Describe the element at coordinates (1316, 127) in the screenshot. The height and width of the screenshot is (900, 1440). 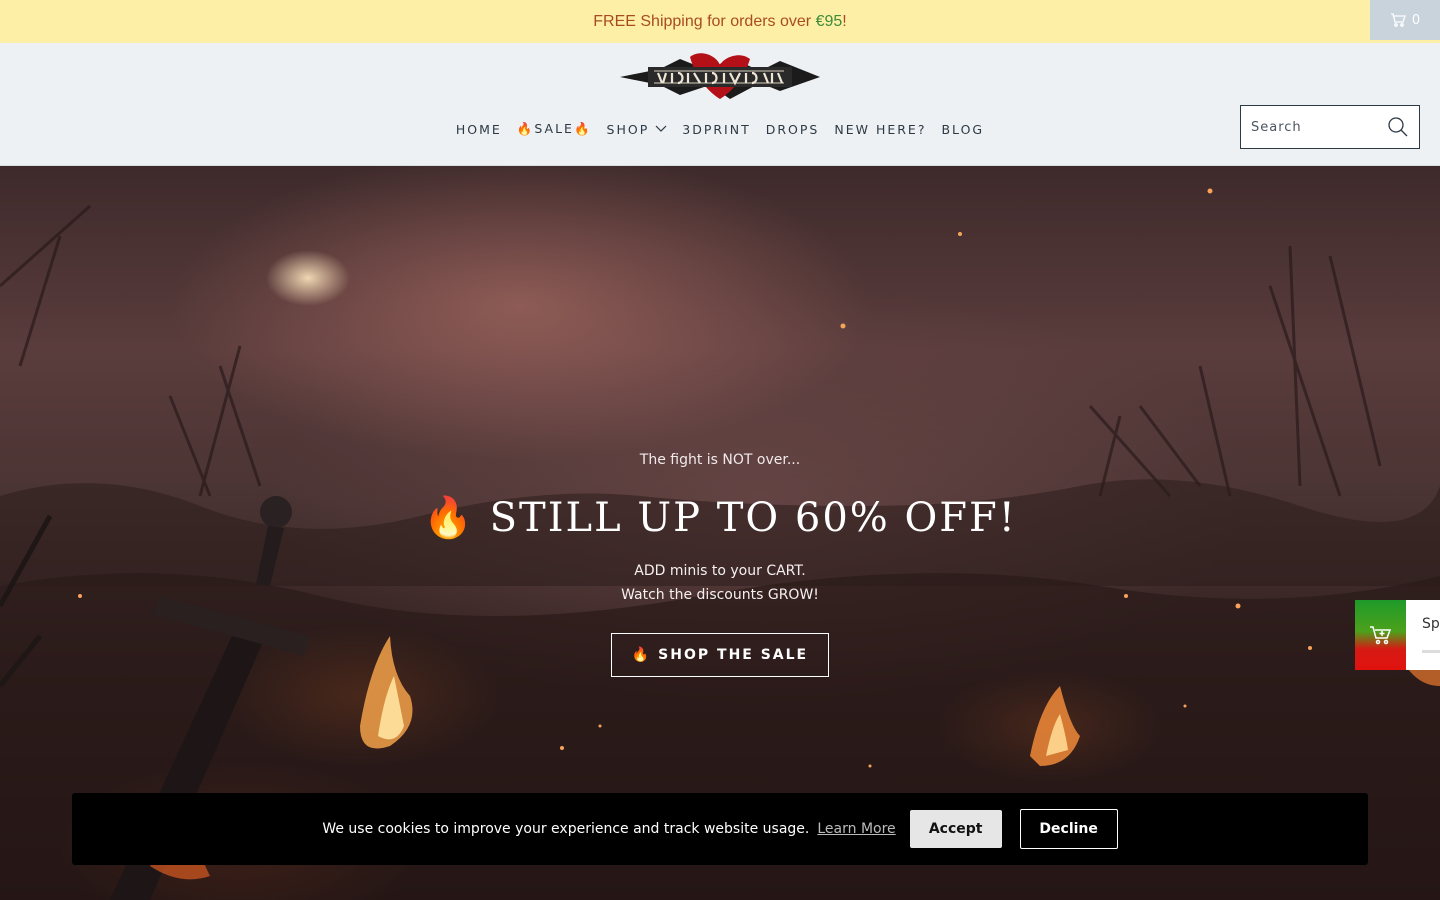
I see `search-input` at that location.